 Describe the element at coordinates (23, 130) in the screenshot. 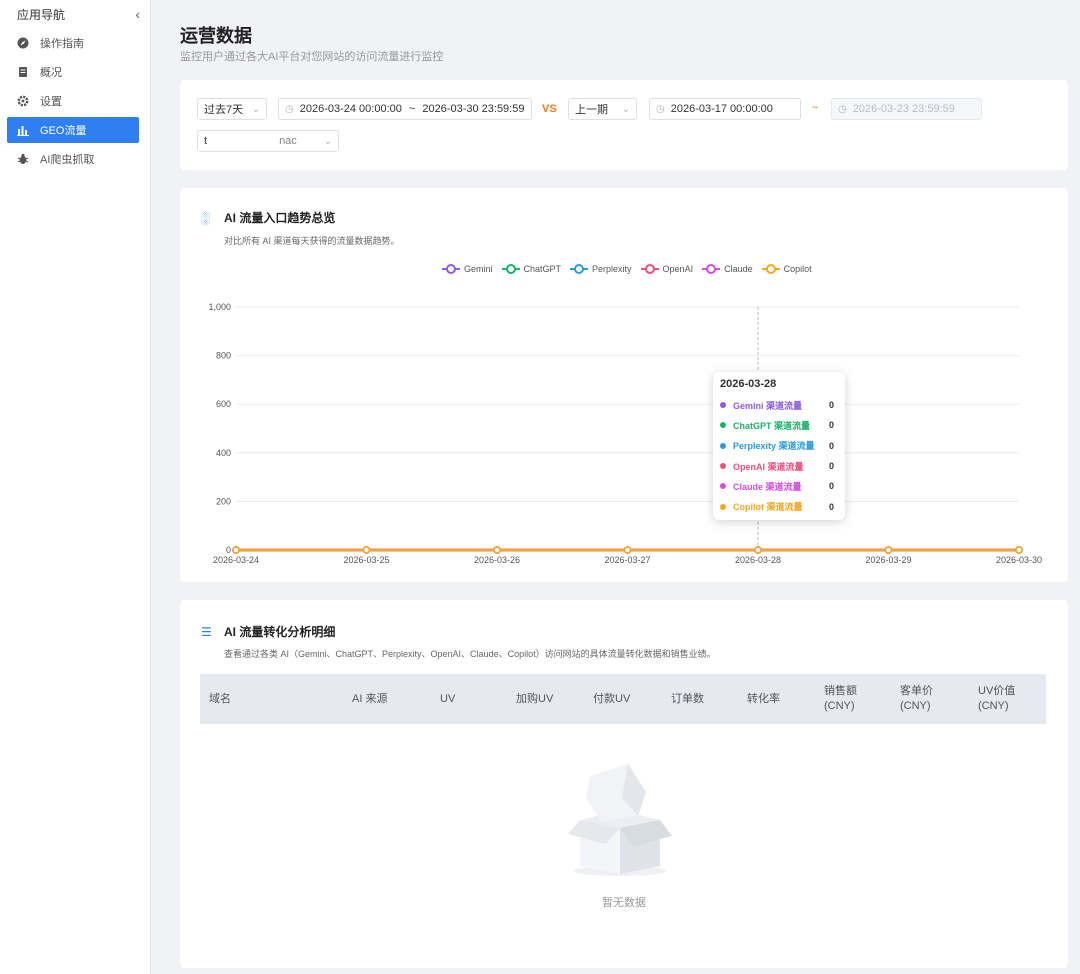

I see `bar-chart-icon` at that location.